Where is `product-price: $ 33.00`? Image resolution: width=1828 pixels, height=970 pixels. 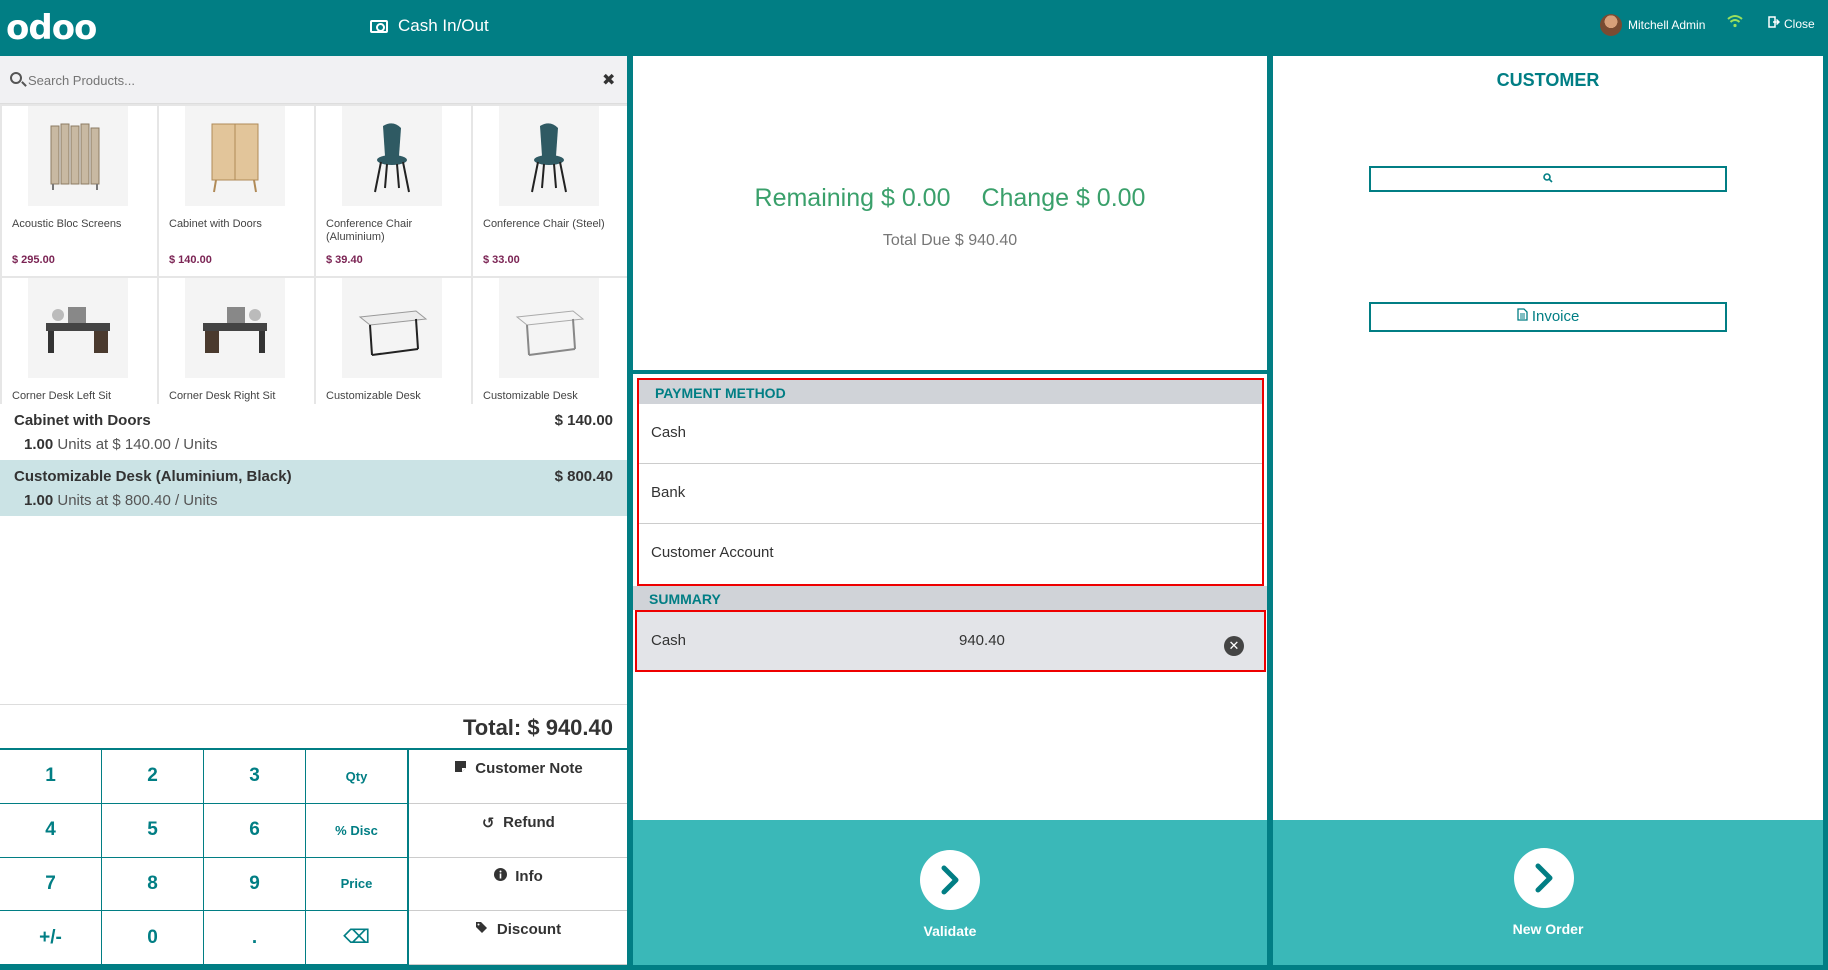
product-price: $ 33.00 is located at coordinates (501, 260).